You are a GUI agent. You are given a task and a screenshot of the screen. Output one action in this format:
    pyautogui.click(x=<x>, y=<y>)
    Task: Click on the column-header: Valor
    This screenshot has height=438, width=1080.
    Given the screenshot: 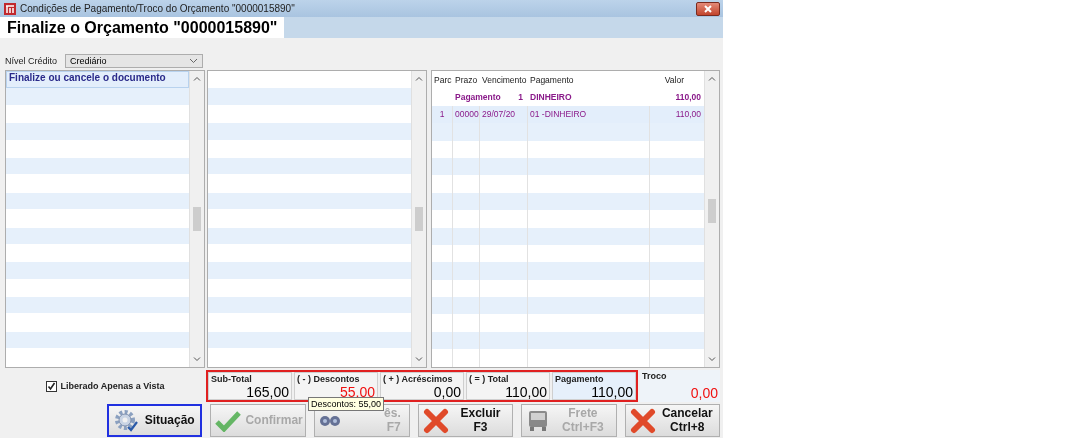 What is the action you would take?
    pyautogui.click(x=677, y=80)
    